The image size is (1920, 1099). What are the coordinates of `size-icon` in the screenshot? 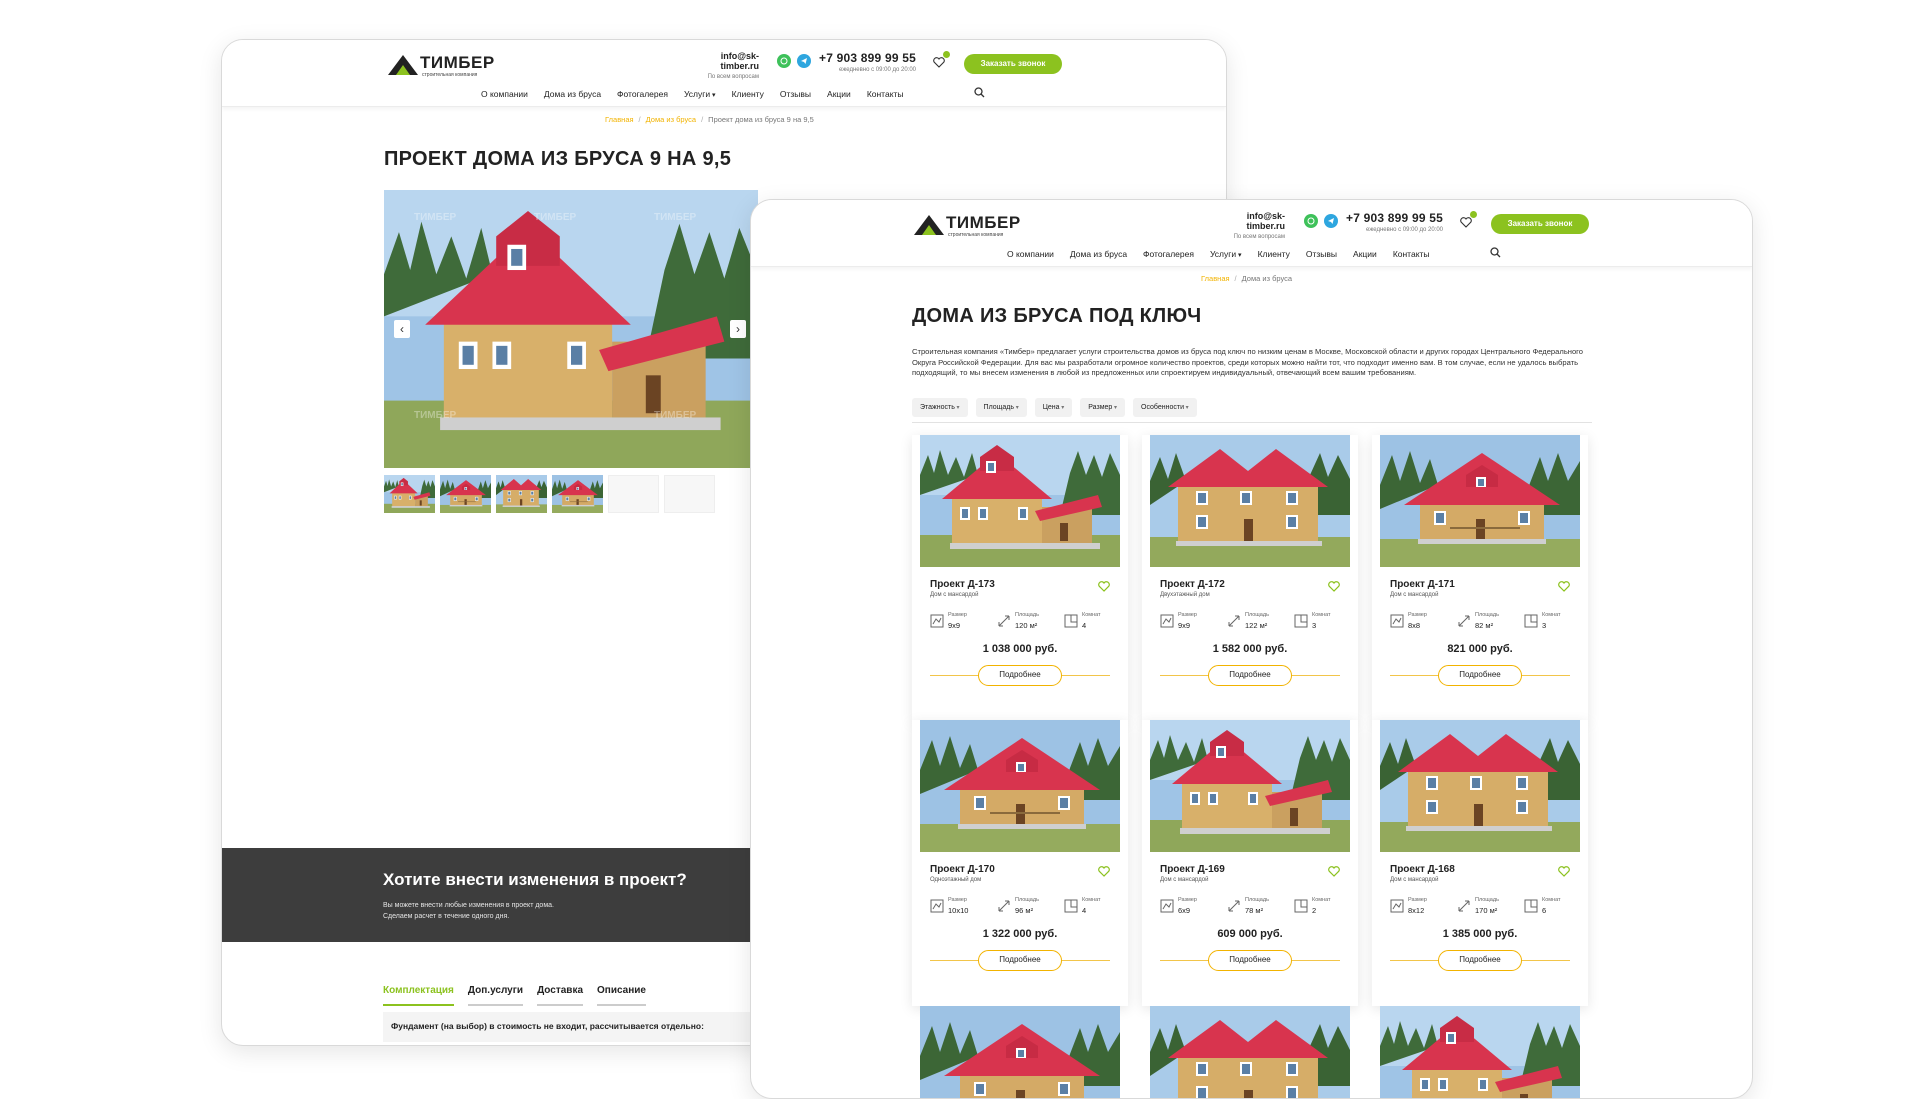 It's located at (1167, 906).